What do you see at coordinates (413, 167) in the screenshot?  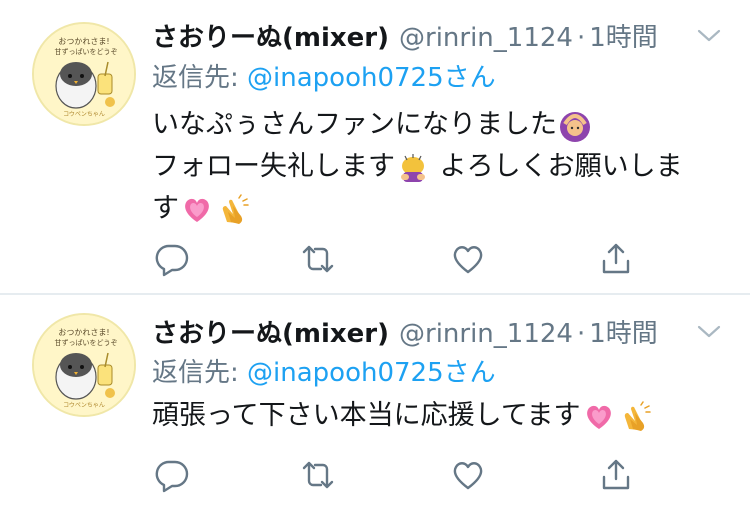 I see `woman-bowing-emoji` at bounding box center [413, 167].